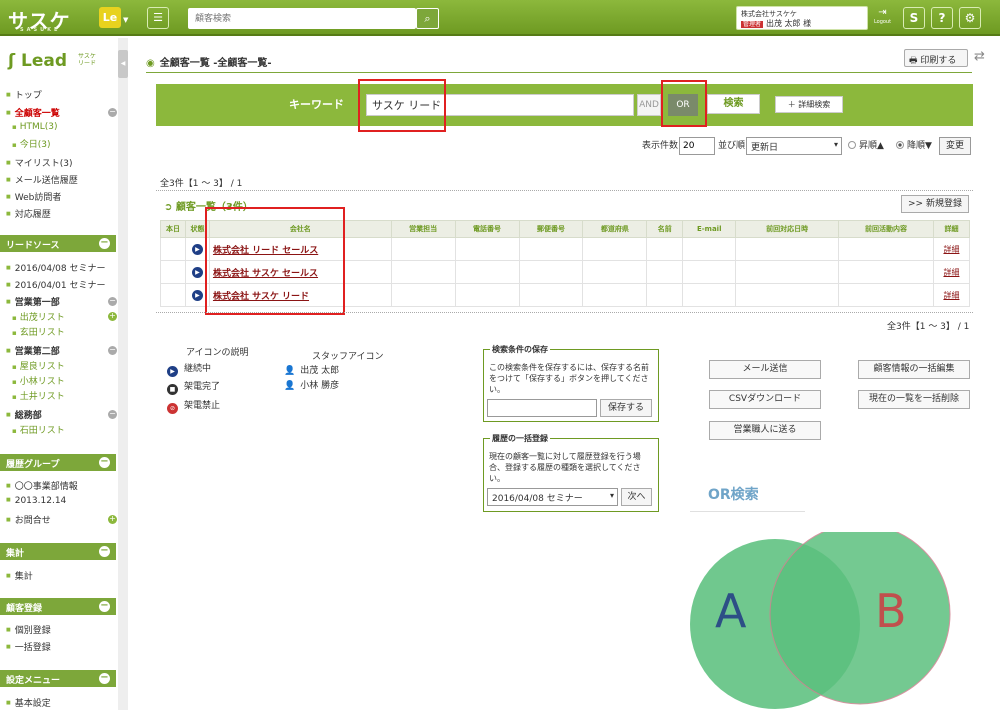  What do you see at coordinates (487, 229) in the screenshot?
I see `column-header: 電話番号` at bounding box center [487, 229].